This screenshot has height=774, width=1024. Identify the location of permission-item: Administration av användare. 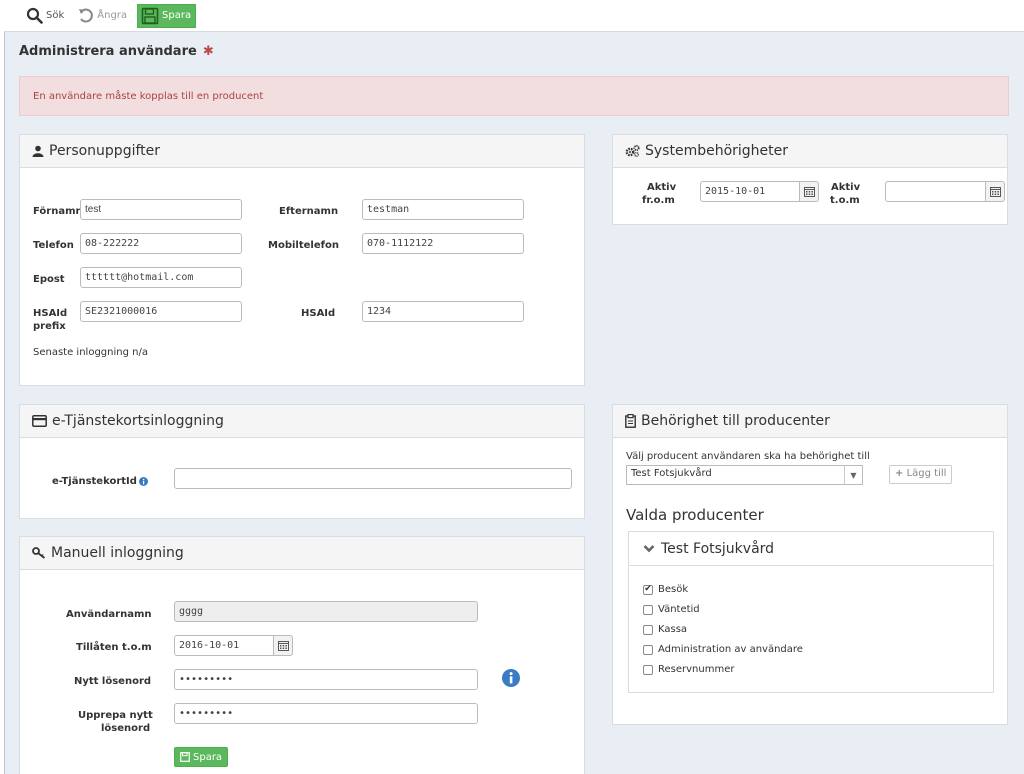
(723, 649).